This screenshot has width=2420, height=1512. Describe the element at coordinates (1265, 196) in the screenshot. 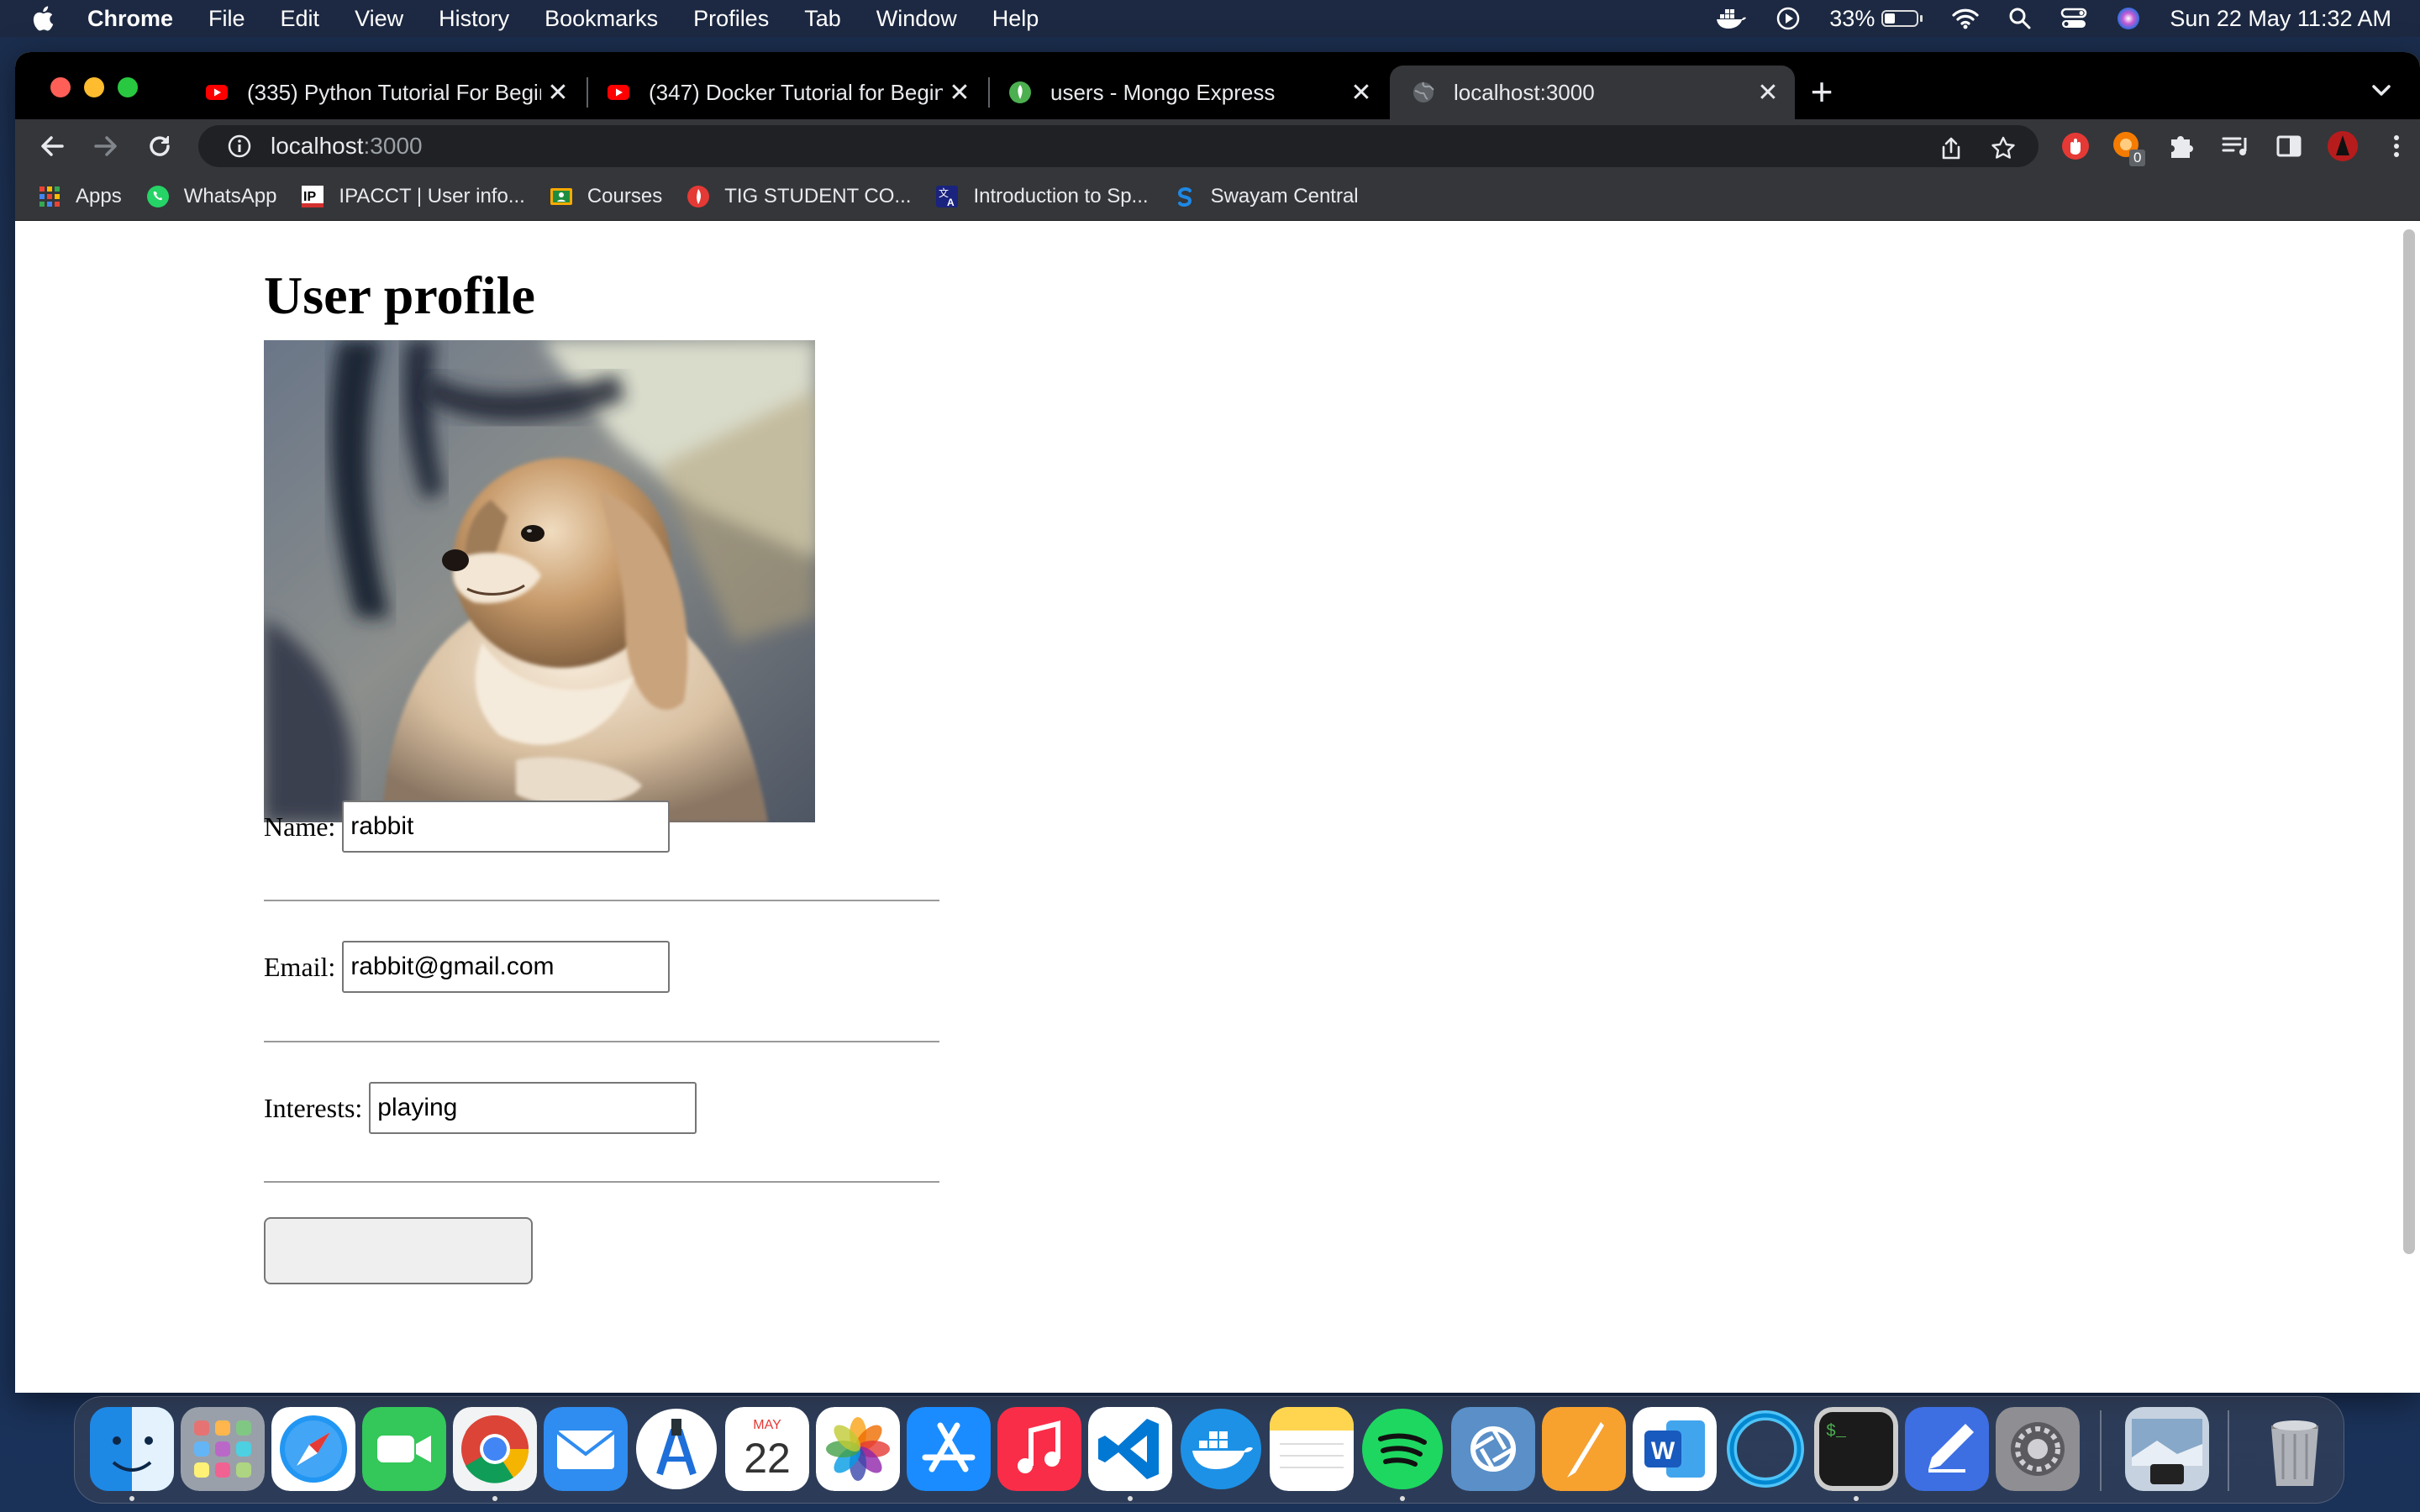

I see `bookmark-swayam: Swayam Central` at that location.